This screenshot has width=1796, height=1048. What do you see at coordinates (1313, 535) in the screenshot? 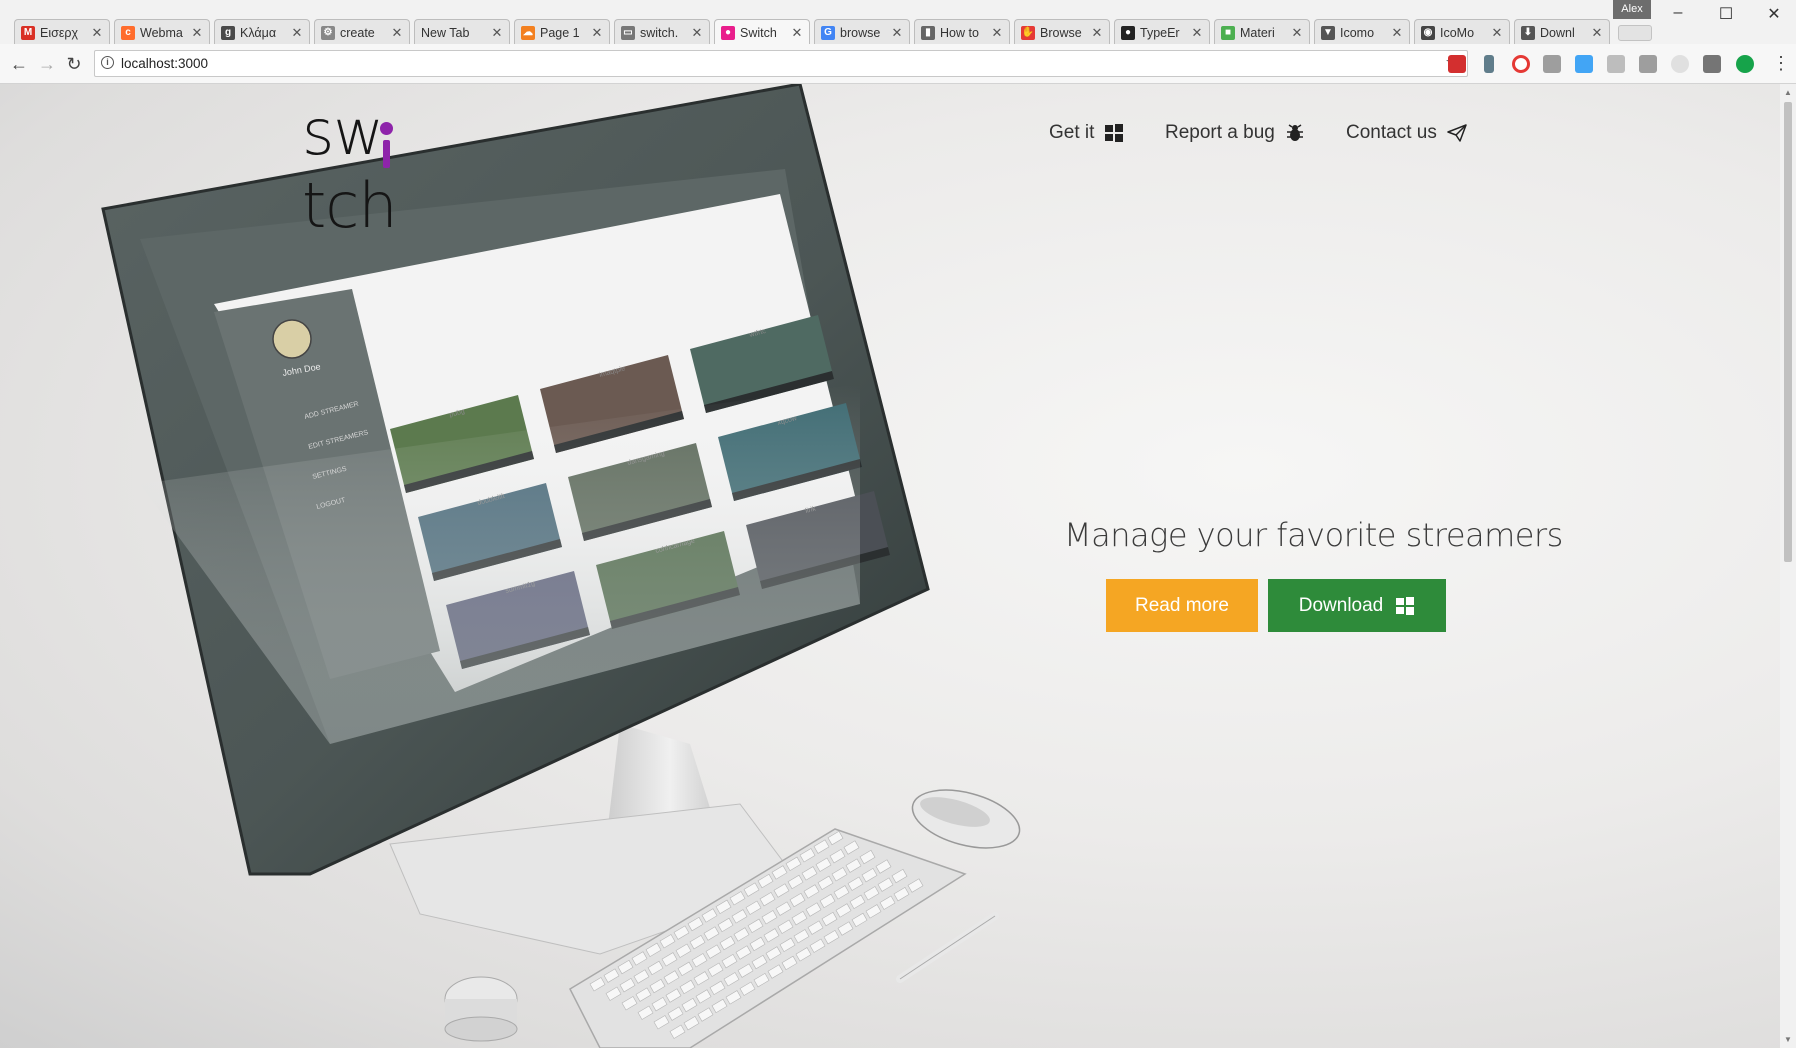
I see `hero-headline: Manage your favorite streamers` at bounding box center [1313, 535].